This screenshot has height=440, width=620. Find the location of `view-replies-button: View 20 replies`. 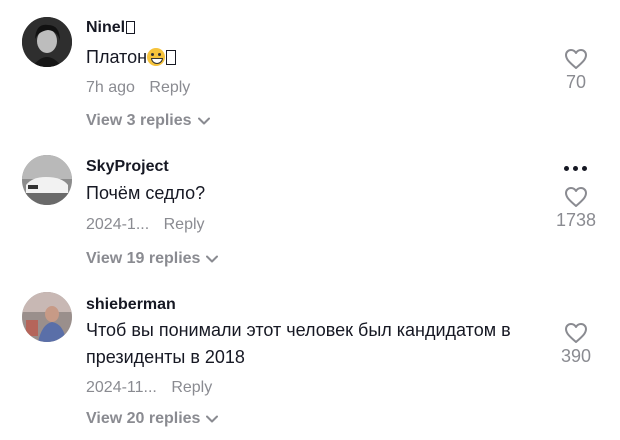

view-replies-button: View 20 replies is located at coordinates (152, 419).